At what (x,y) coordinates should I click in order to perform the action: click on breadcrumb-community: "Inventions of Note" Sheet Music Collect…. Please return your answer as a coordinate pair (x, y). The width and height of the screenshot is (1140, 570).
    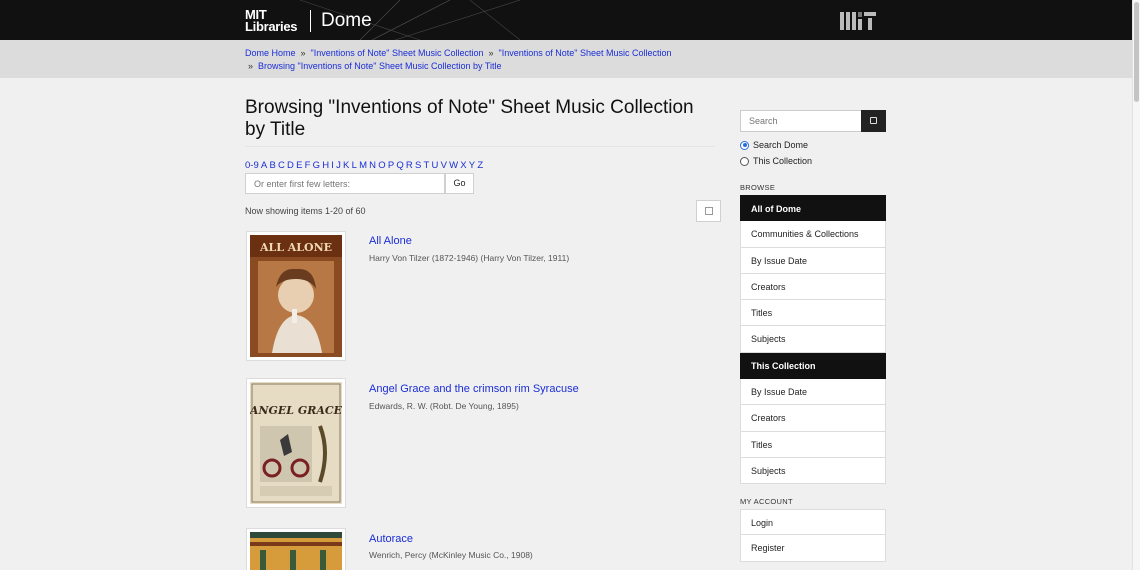
    Looking at the image, I should click on (397, 53).